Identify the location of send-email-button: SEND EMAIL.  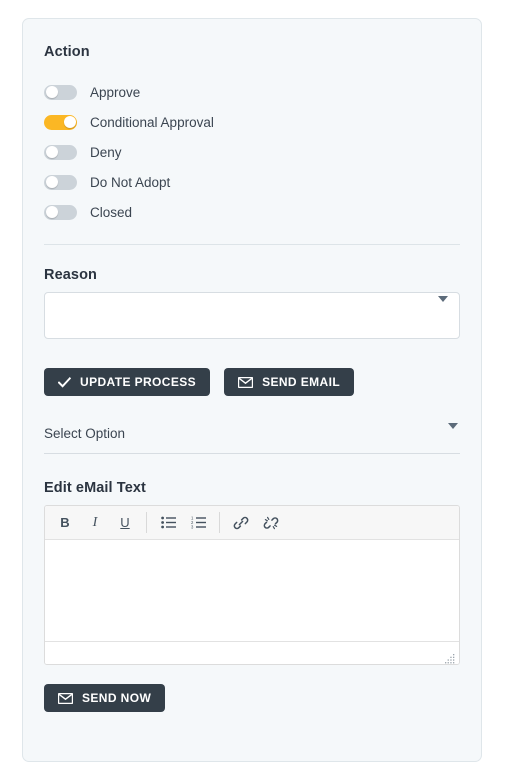
(289, 382).